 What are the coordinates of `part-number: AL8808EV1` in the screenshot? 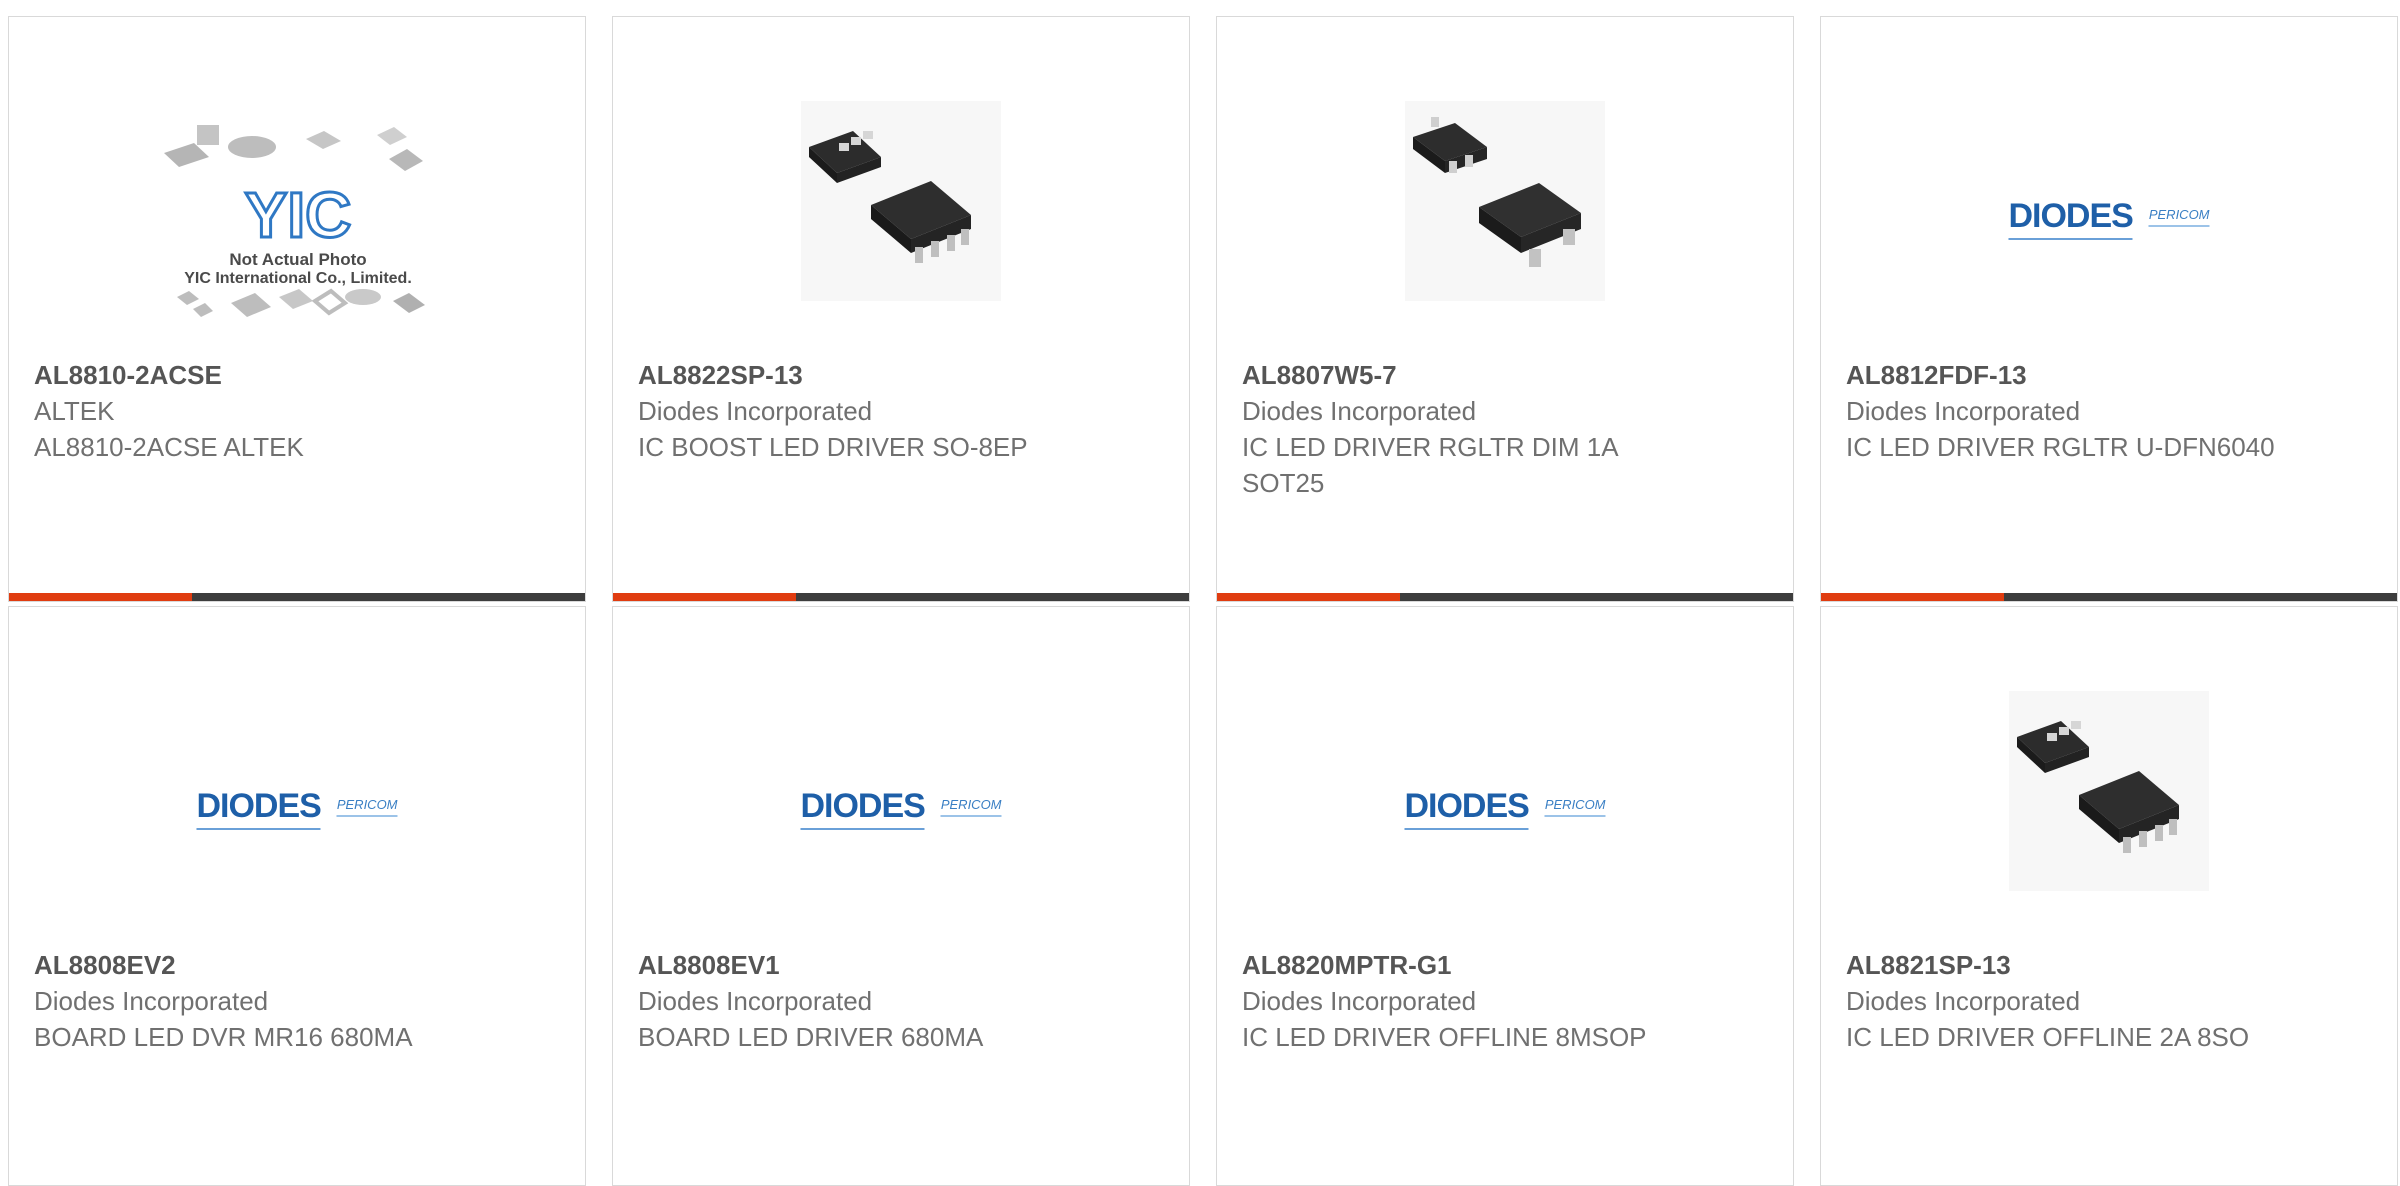 It's located at (853, 965).